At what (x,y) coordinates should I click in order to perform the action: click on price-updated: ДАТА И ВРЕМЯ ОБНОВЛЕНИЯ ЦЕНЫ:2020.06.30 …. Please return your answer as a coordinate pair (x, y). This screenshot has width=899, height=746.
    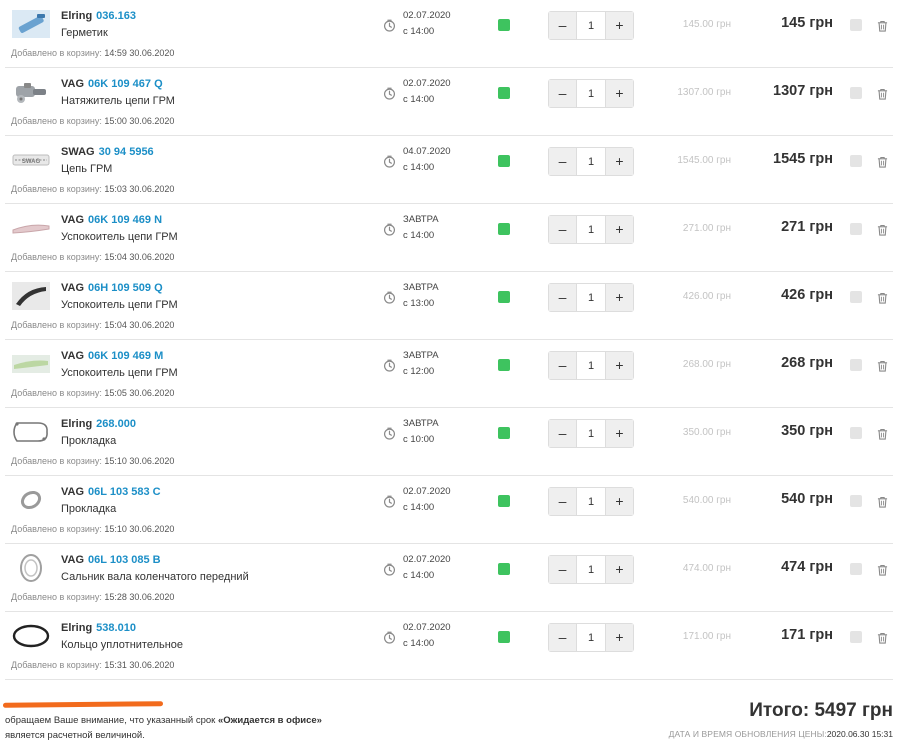
    Looking at the image, I should click on (781, 734).